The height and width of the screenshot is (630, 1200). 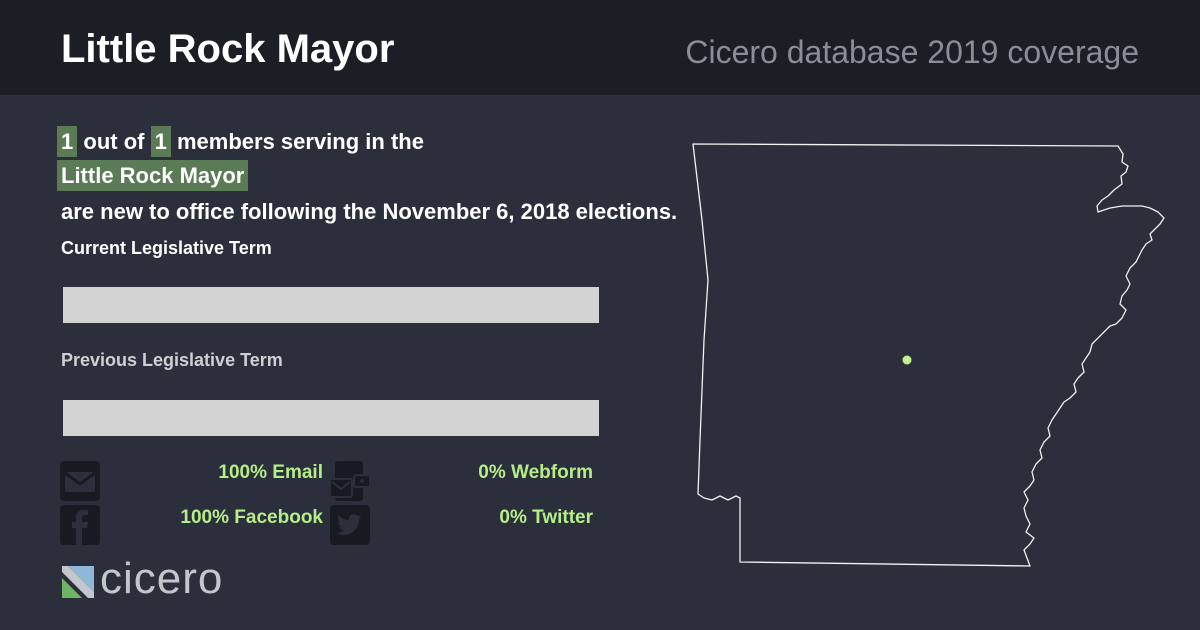 What do you see at coordinates (270, 472) in the screenshot?
I see `email-stat: 100% Email` at bounding box center [270, 472].